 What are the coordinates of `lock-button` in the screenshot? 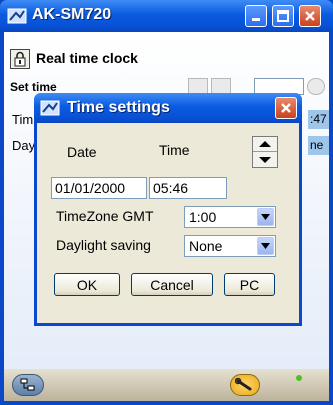 It's located at (20, 59).